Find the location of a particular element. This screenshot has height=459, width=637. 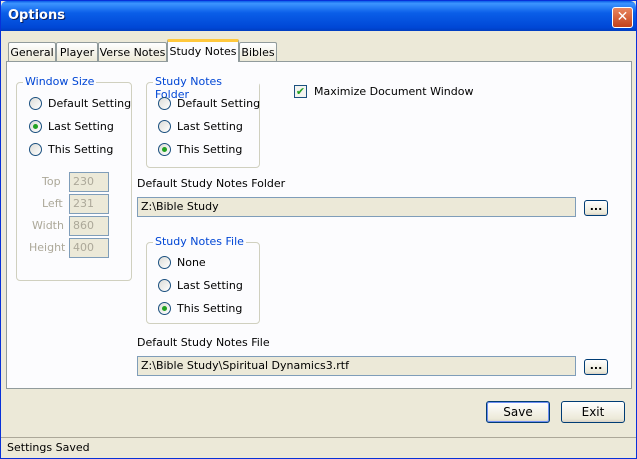

folder-this-label: This Setting is located at coordinates (209, 149).